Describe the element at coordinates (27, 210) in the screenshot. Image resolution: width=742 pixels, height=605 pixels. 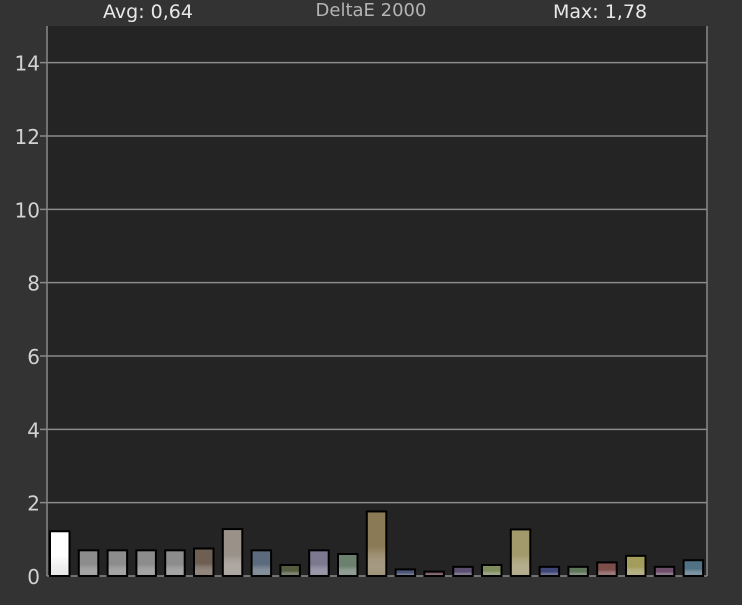
I see `y-tick-label: 10` at that location.